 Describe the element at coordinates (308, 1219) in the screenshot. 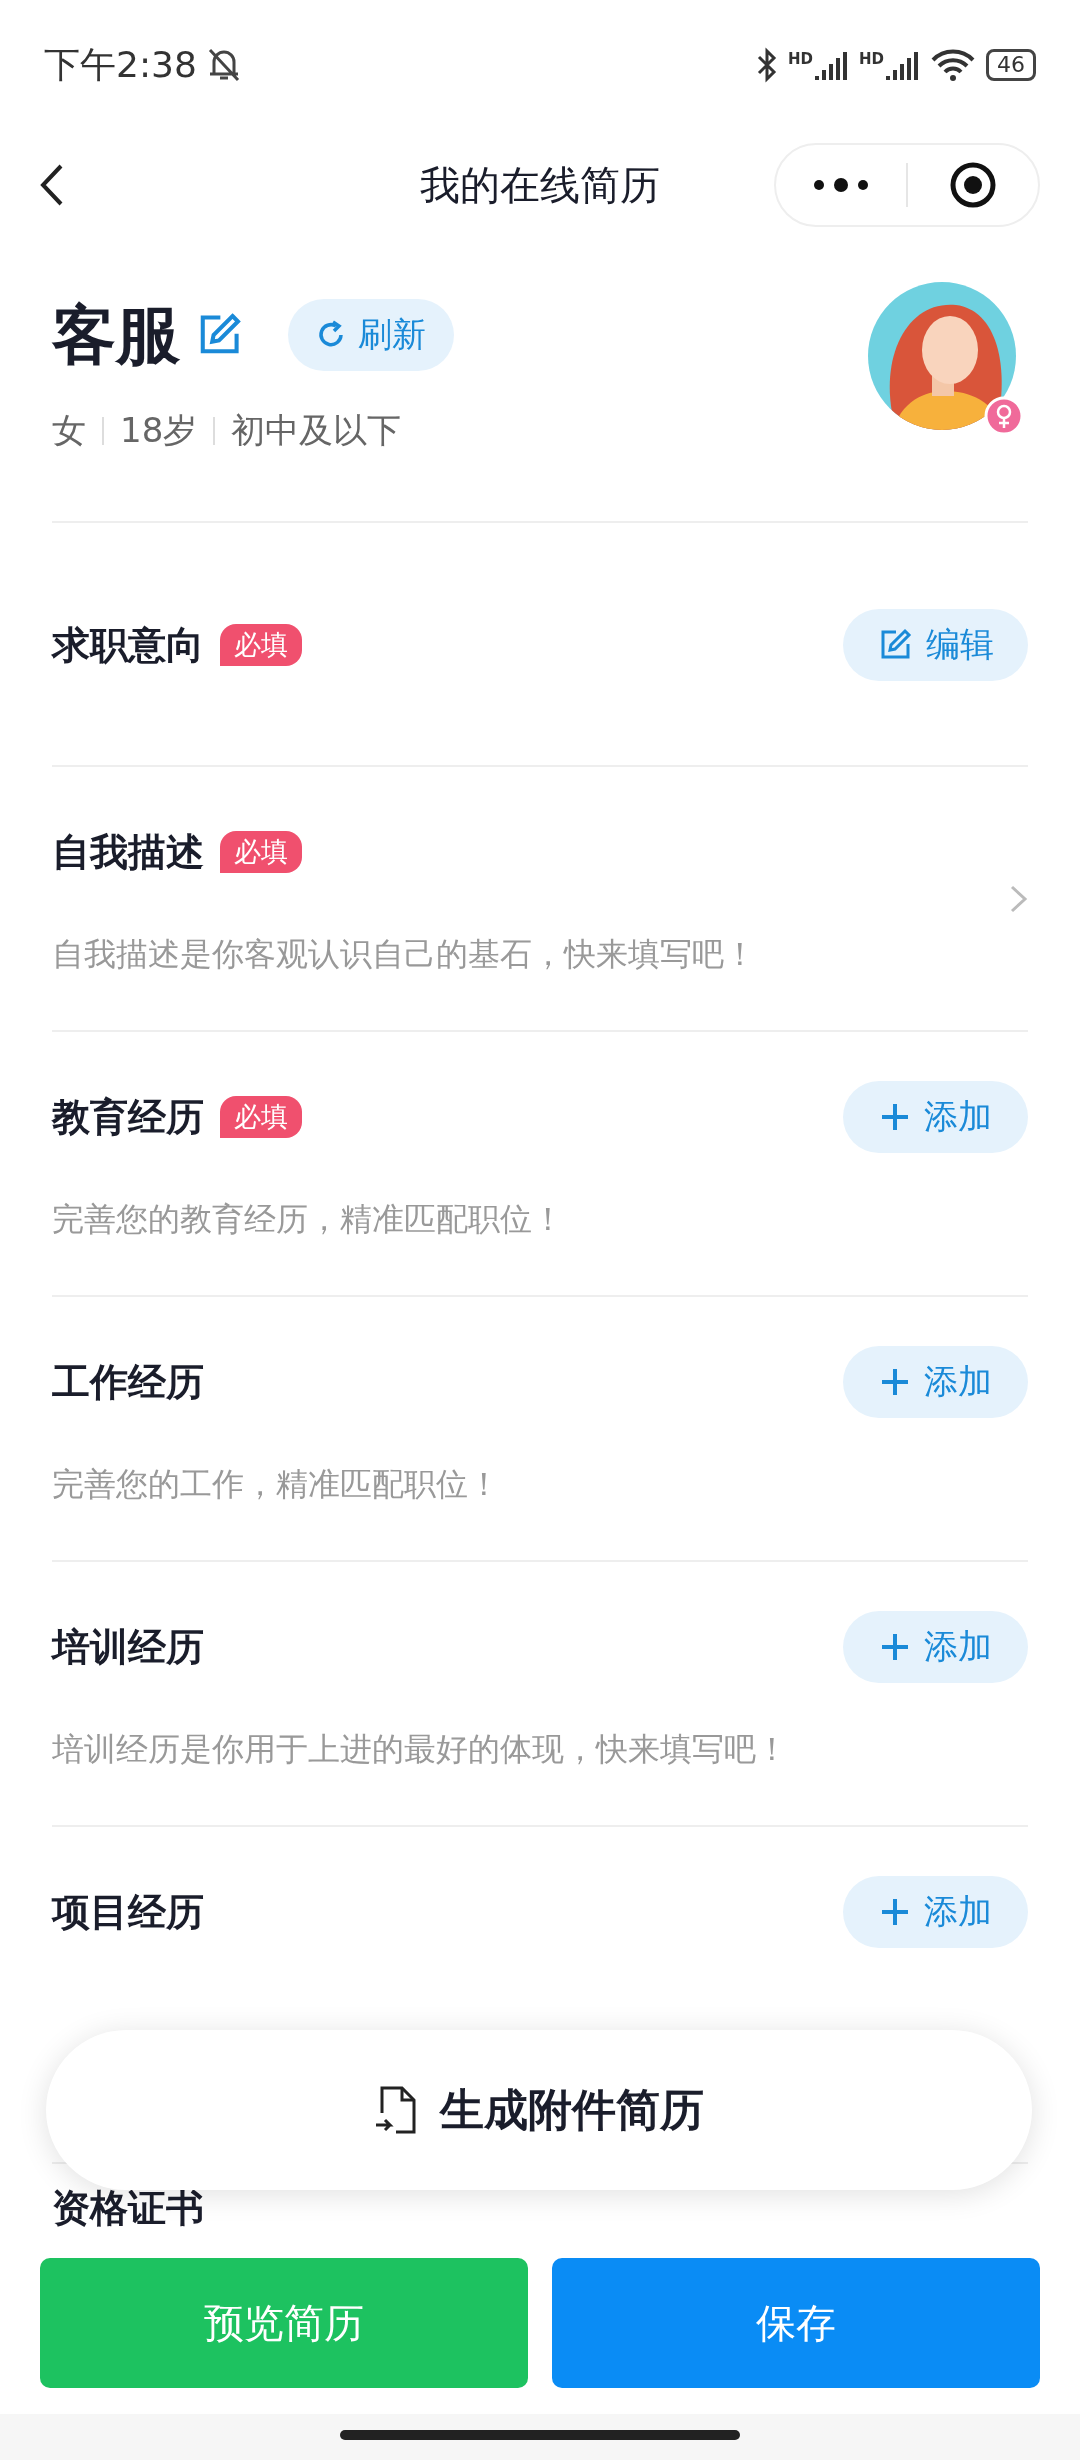

I see `section-hint: 完善您的教育经历，精准匹配职位！` at that location.